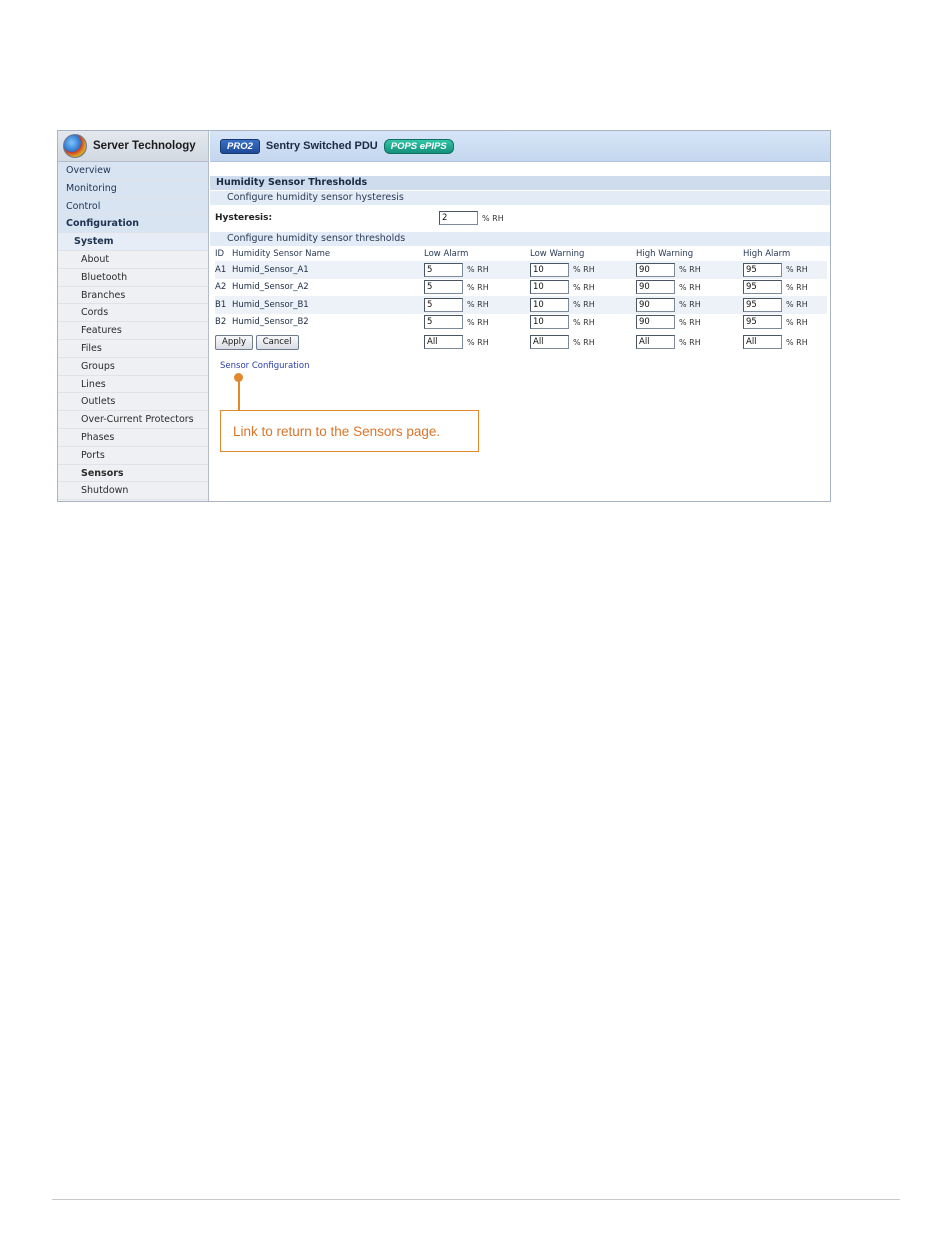 The height and width of the screenshot is (1248, 950). I want to click on sidebar-item-outlets: Outlets, so click(133, 402).